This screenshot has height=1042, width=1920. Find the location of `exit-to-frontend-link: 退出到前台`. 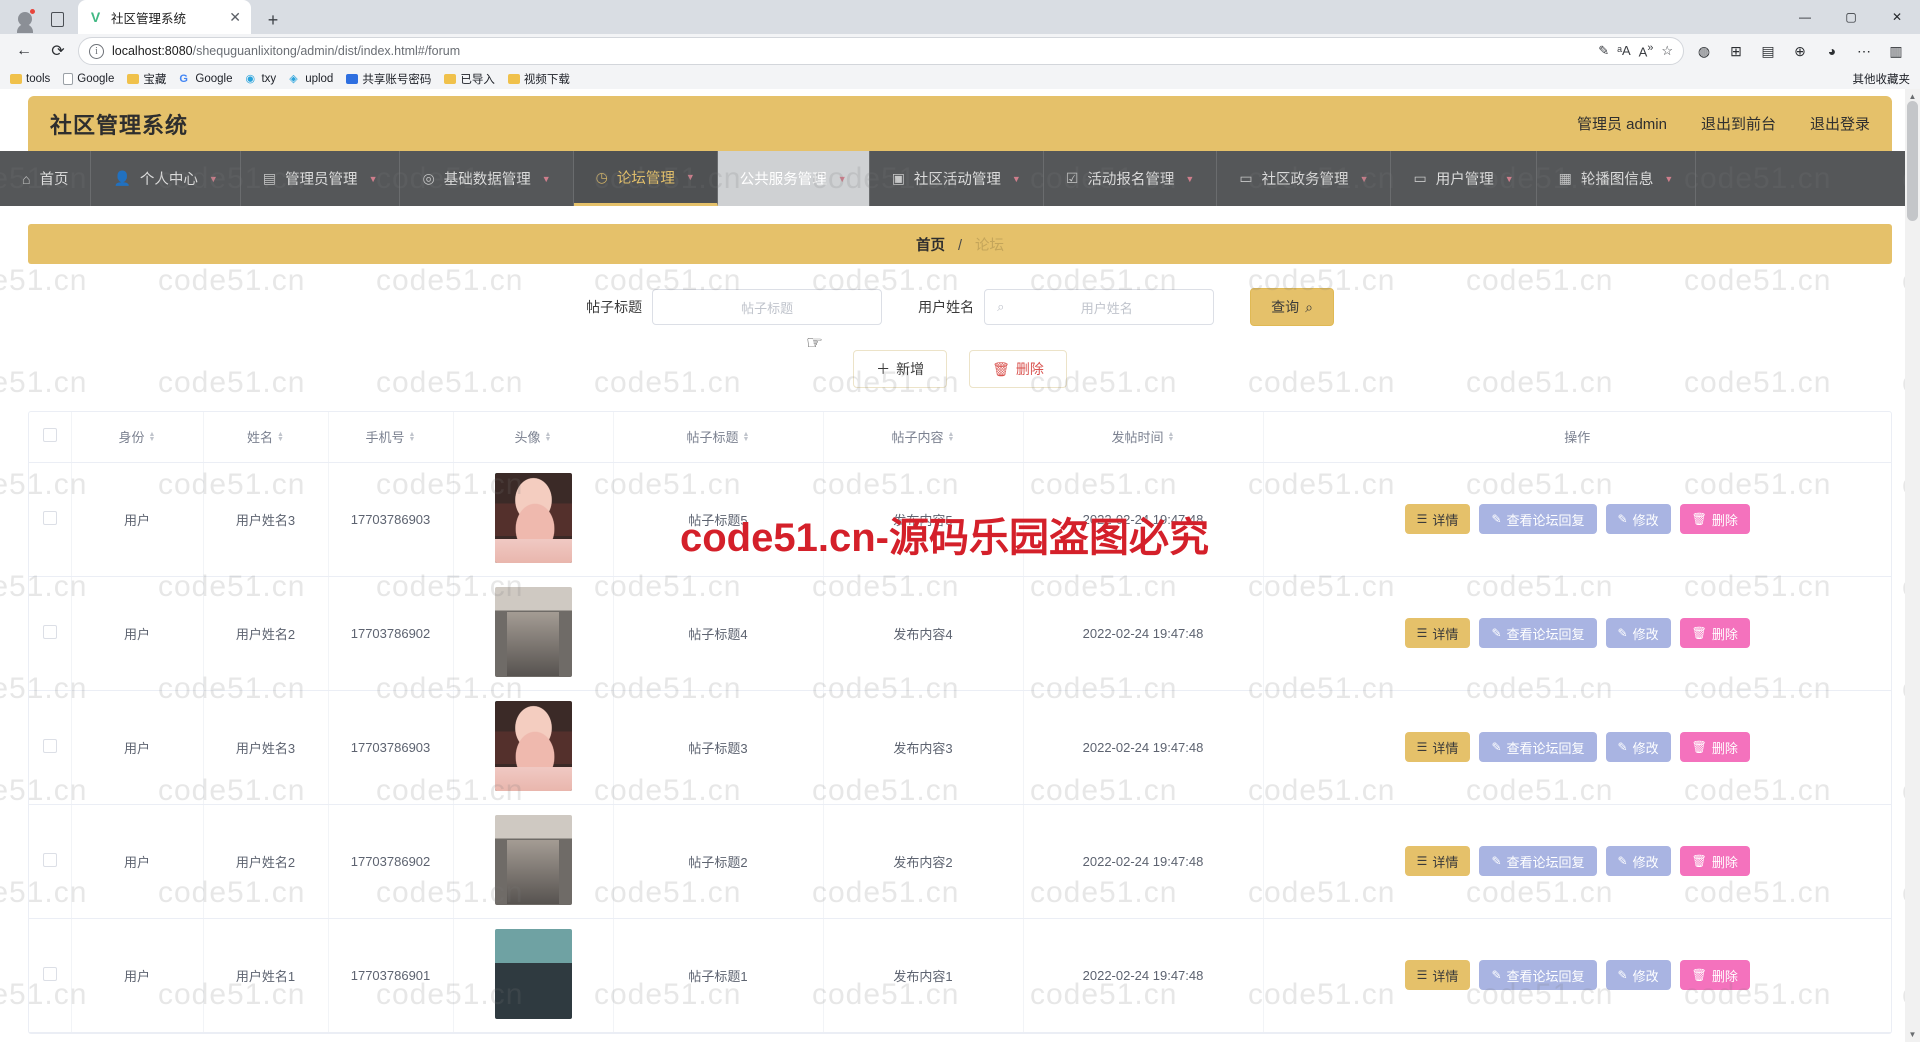

exit-to-frontend-link: 退出到前台 is located at coordinates (1738, 123).